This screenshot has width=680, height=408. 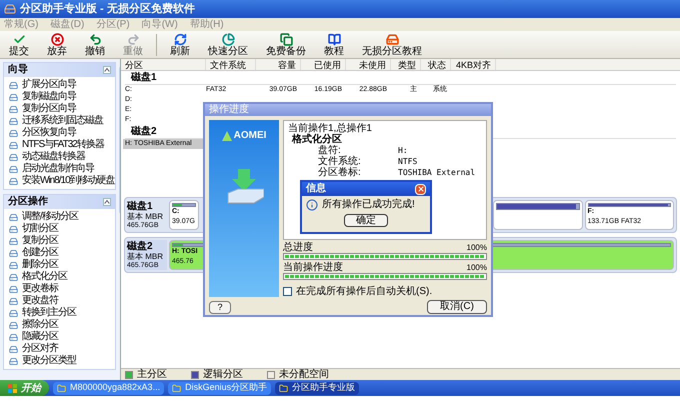 I want to click on sidebar-item: 启动光盘制作向导, so click(x=59, y=169).